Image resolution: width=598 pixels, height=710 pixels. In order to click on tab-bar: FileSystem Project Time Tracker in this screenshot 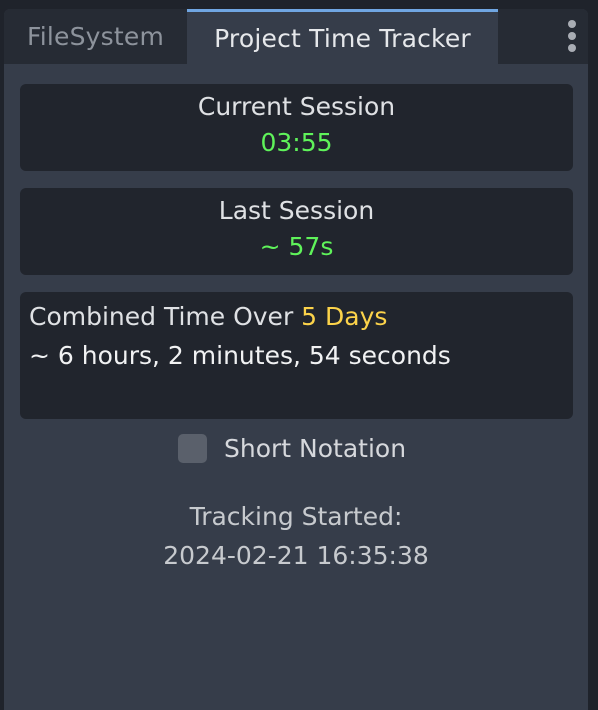, I will do `click(296, 36)`.